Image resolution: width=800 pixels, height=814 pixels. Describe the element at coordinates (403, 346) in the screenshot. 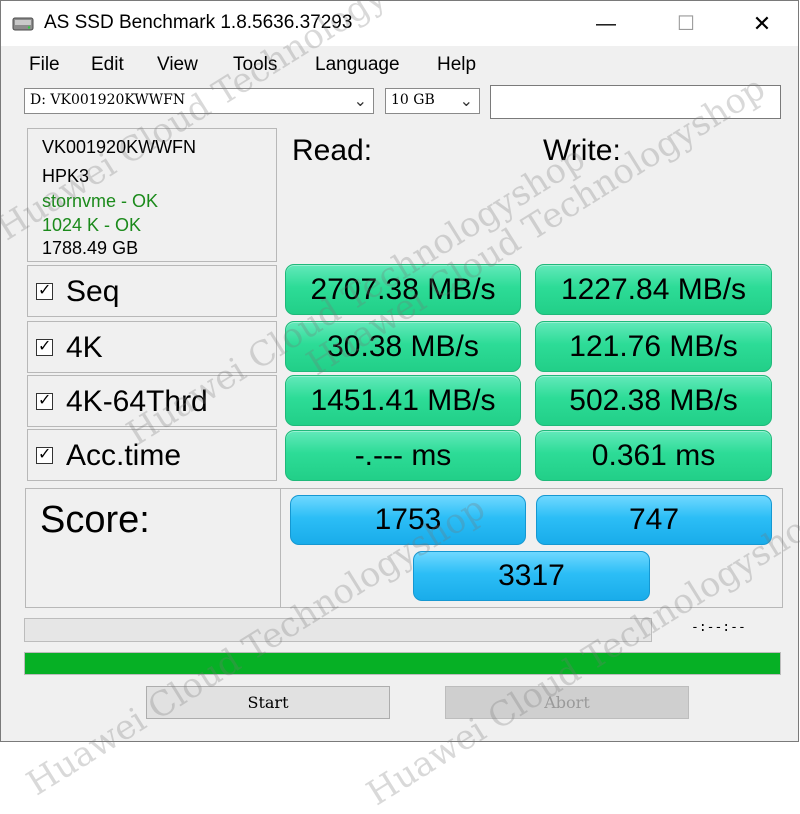

I see `4k-read-result: 30.38 MB/s` at that location.